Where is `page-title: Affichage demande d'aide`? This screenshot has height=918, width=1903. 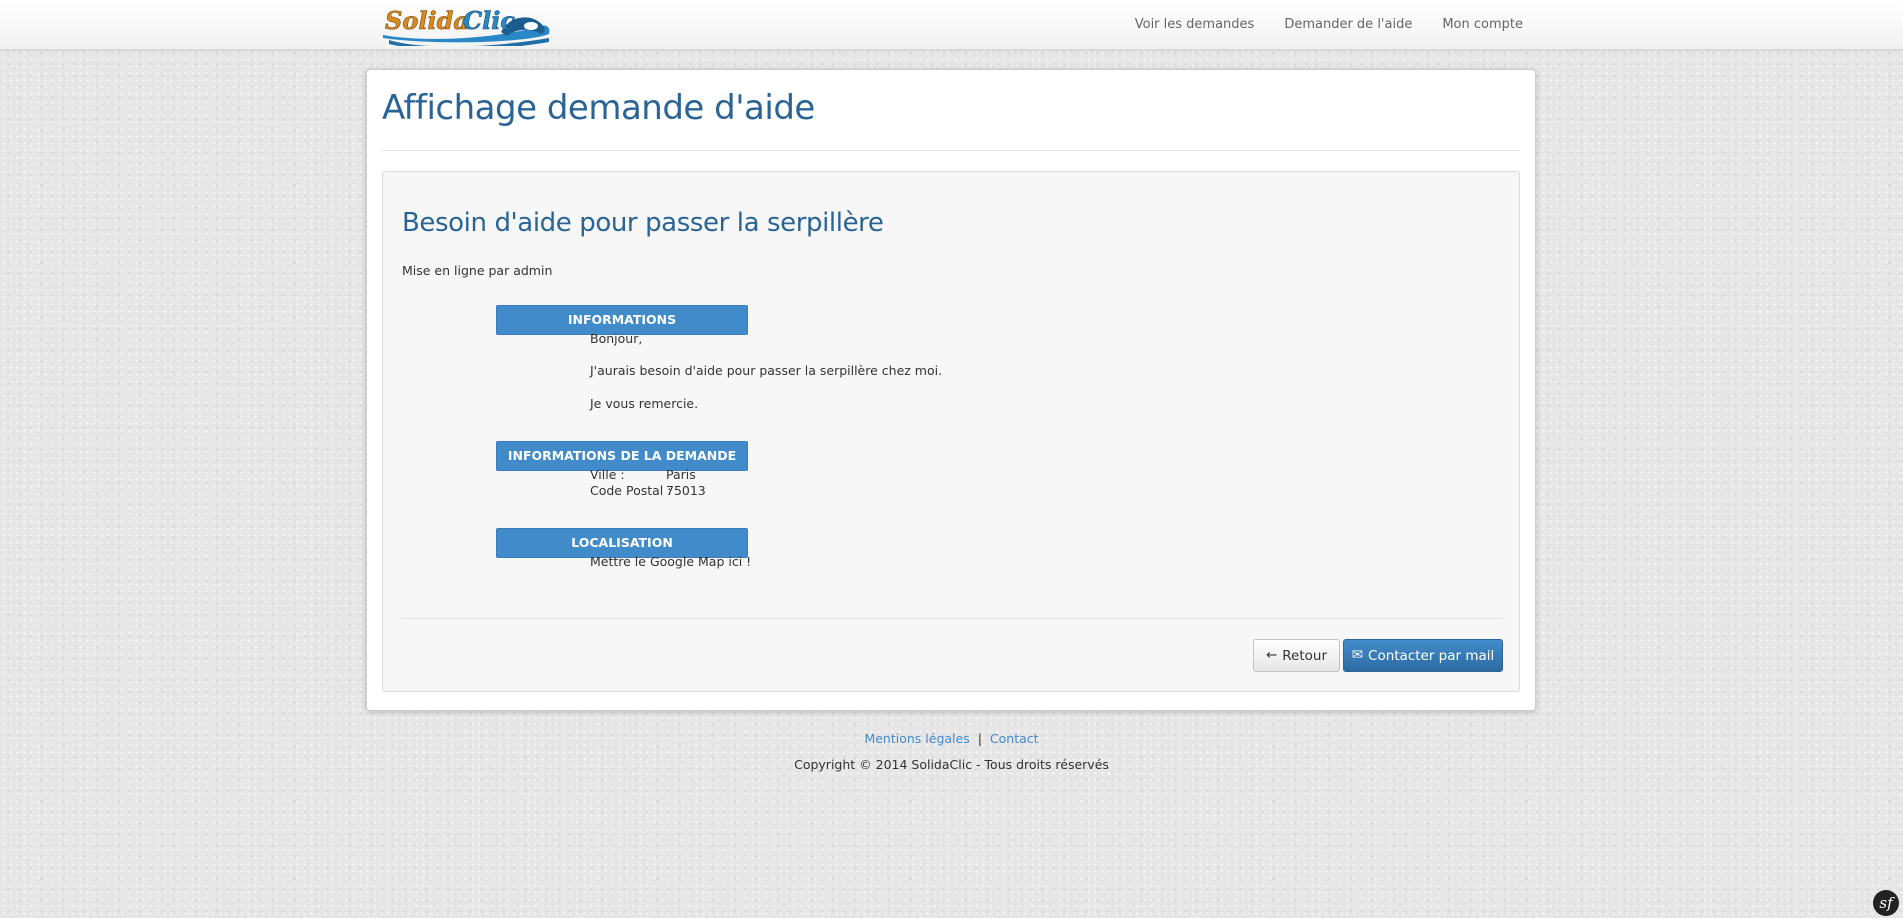 page-title: Affichage demande d'aide is located at coordinates (598, 108).